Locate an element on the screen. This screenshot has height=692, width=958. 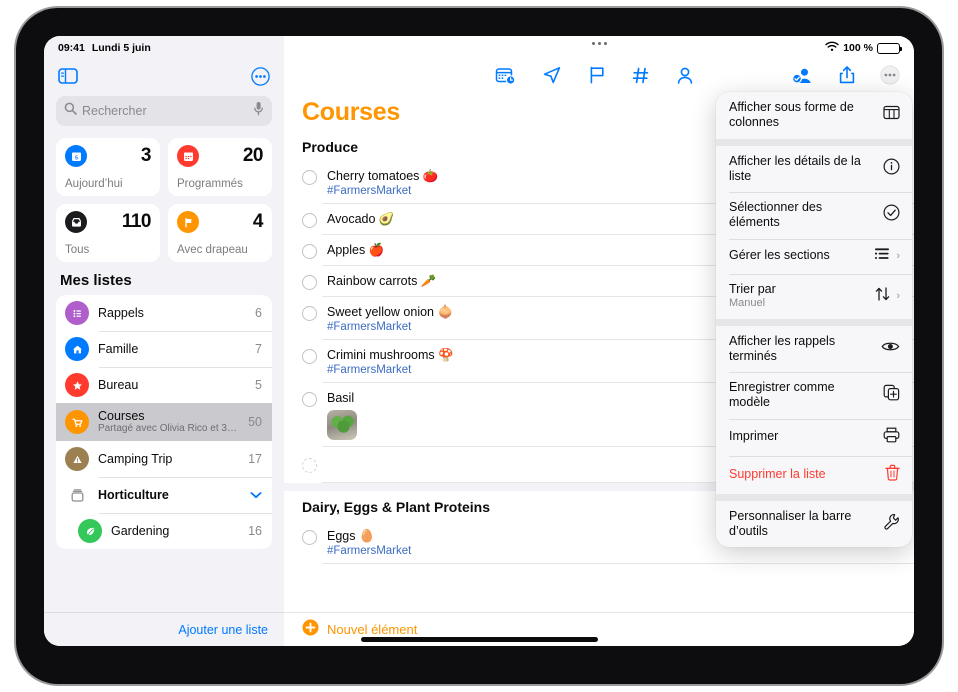
hashtag-icon is located at coordinates (641, 75).